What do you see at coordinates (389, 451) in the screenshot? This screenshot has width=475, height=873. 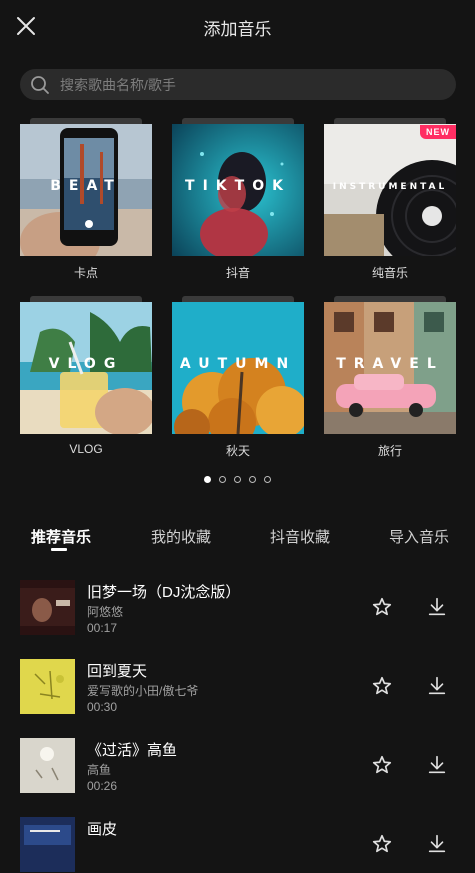 I see `category-label: 旅行` at bounding box center [389, 451].